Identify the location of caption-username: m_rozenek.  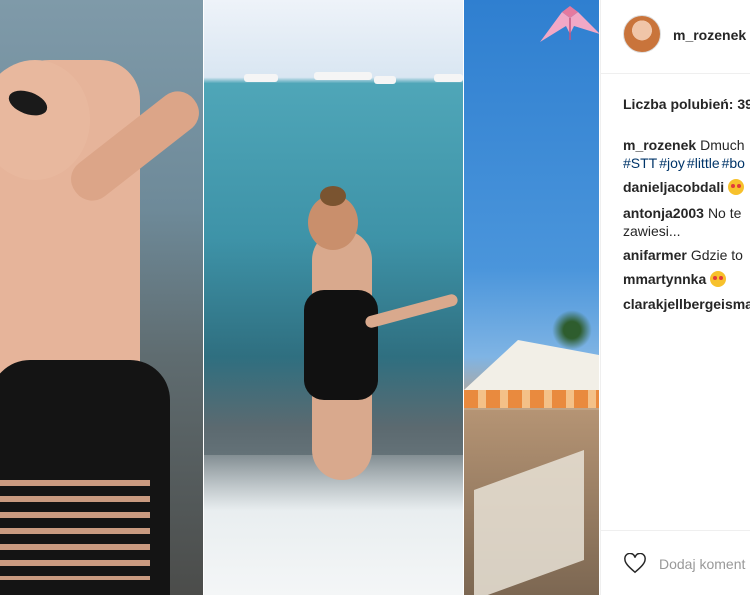
(659, 145).